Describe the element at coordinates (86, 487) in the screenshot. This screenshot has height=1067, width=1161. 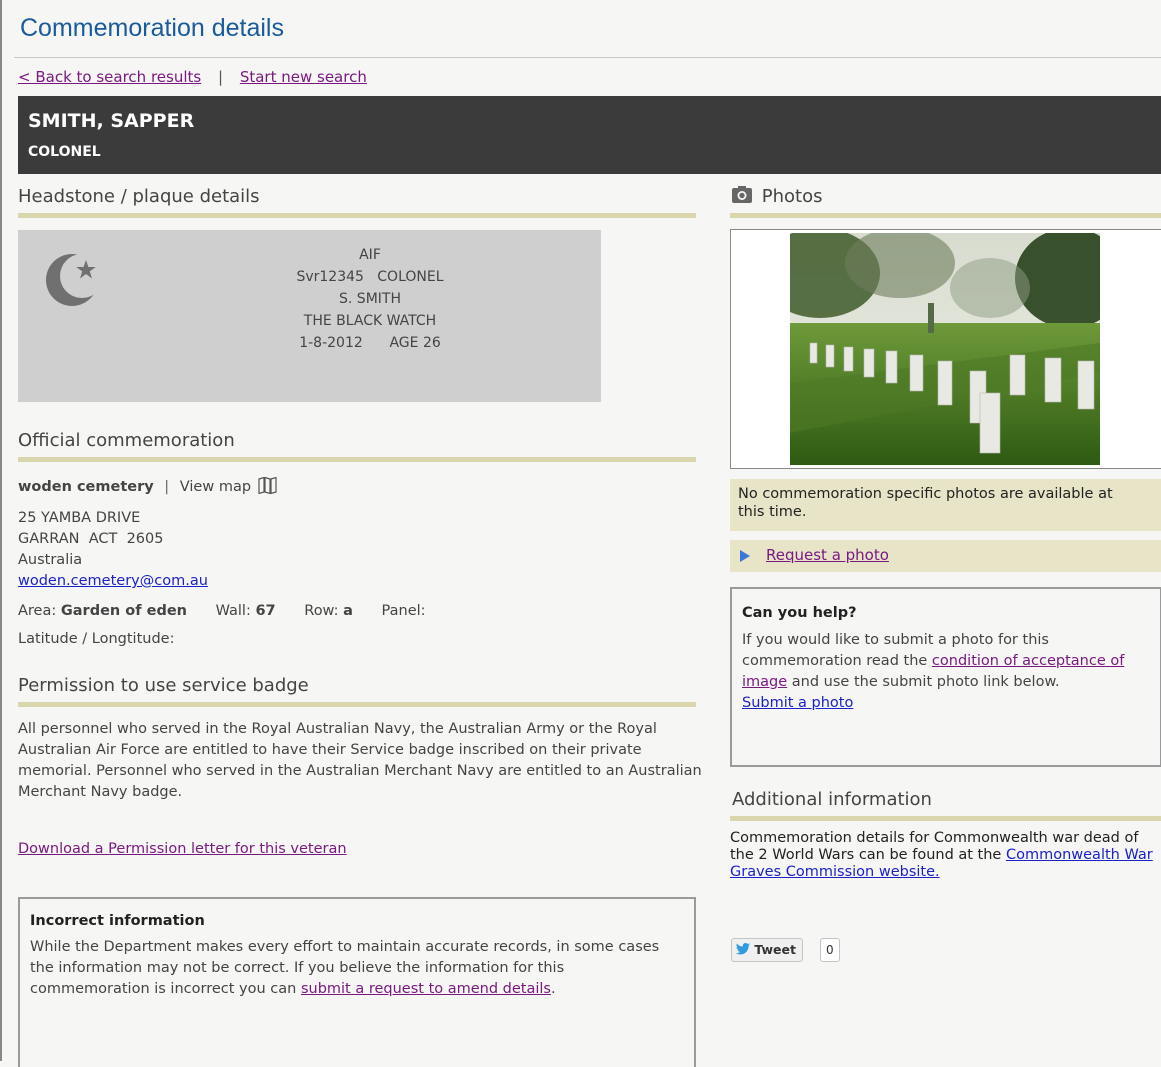
I see `cemetery-name: woden cemetery` at that location.